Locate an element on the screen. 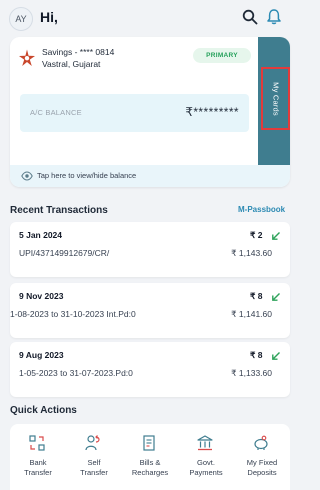 Image resolution: width=320 pixels, height=490 pixels. bell-icon is located at coordinates (274, 17).